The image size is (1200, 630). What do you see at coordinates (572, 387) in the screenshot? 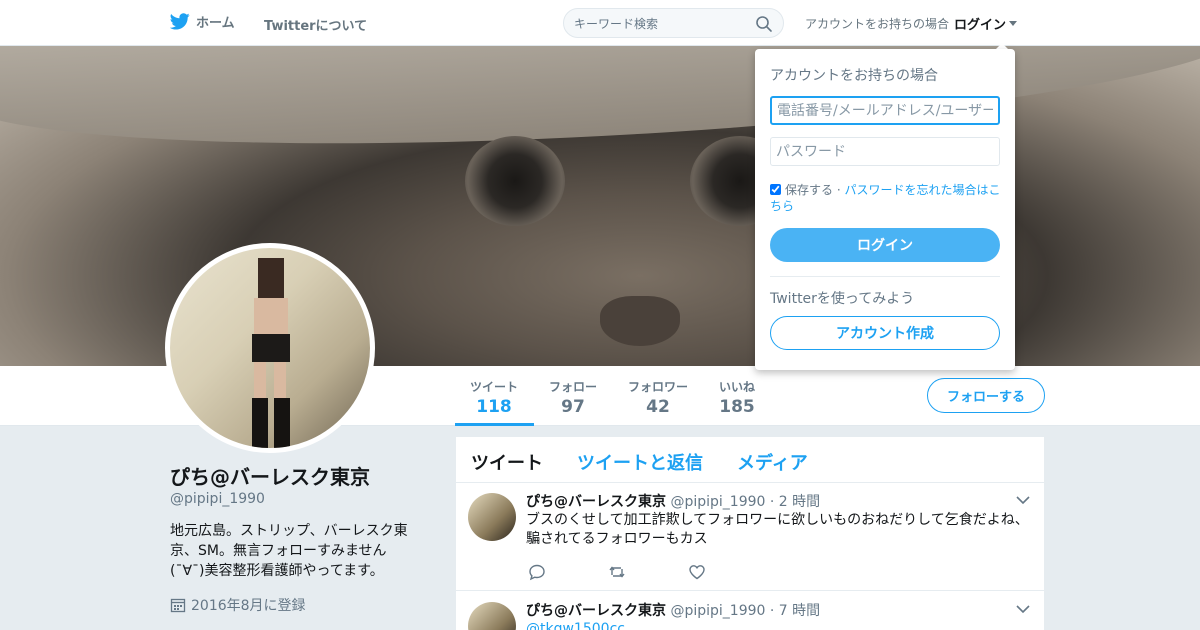
I see `stat-following-label: フォロー` at bounding box center [572, 387].